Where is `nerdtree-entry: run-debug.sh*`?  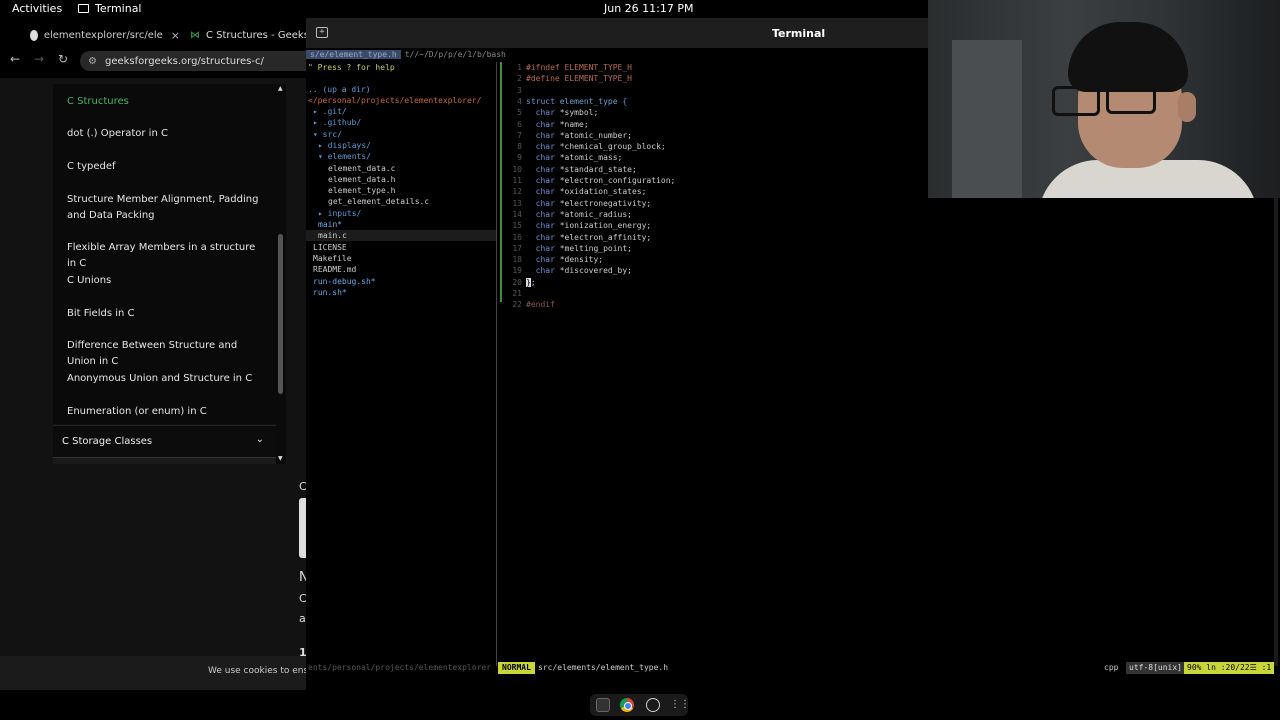 nerdtree-entry: run-debug.sh* is located at coordinates (344, 281).